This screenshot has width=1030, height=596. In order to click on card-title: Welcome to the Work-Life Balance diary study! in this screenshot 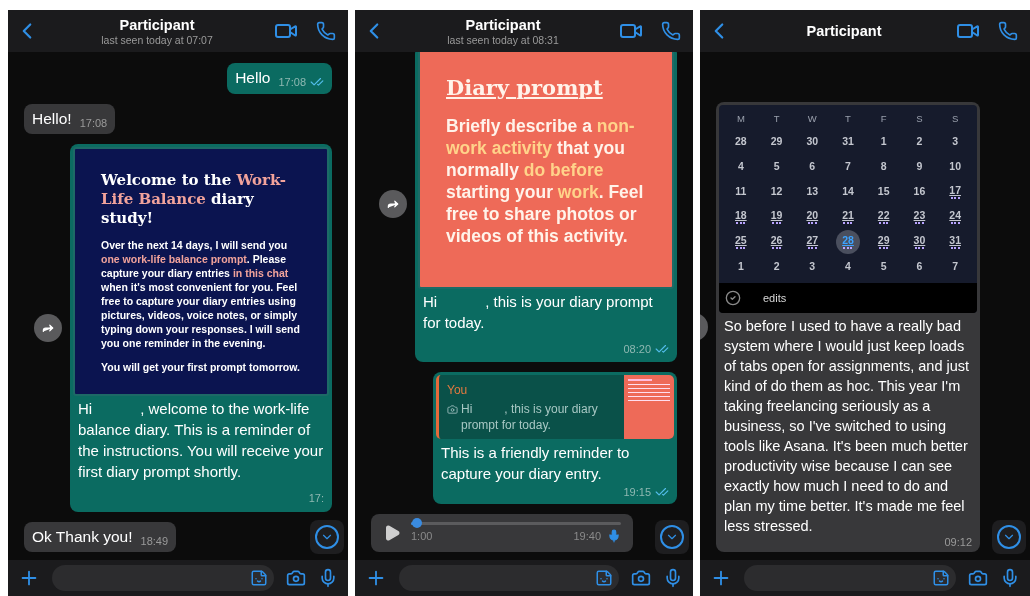, I will do `click(194, 199)`.